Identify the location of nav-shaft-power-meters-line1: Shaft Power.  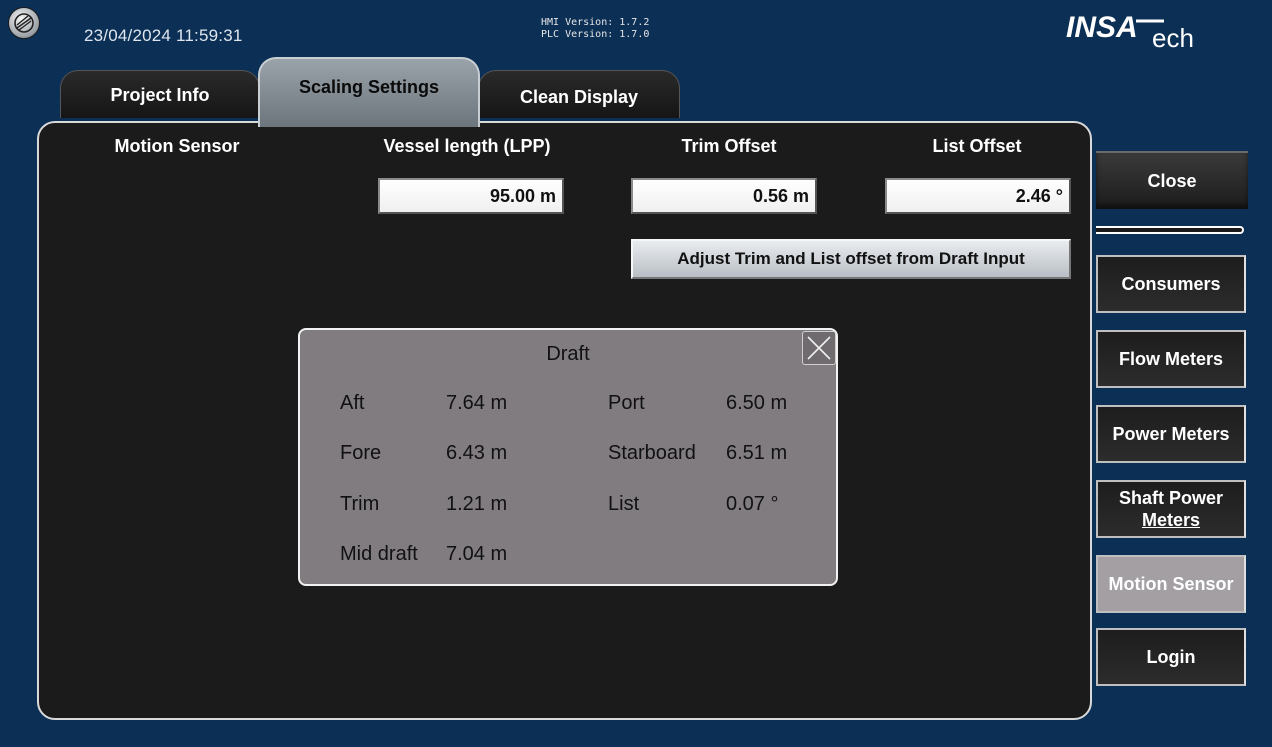
(1171, 498).